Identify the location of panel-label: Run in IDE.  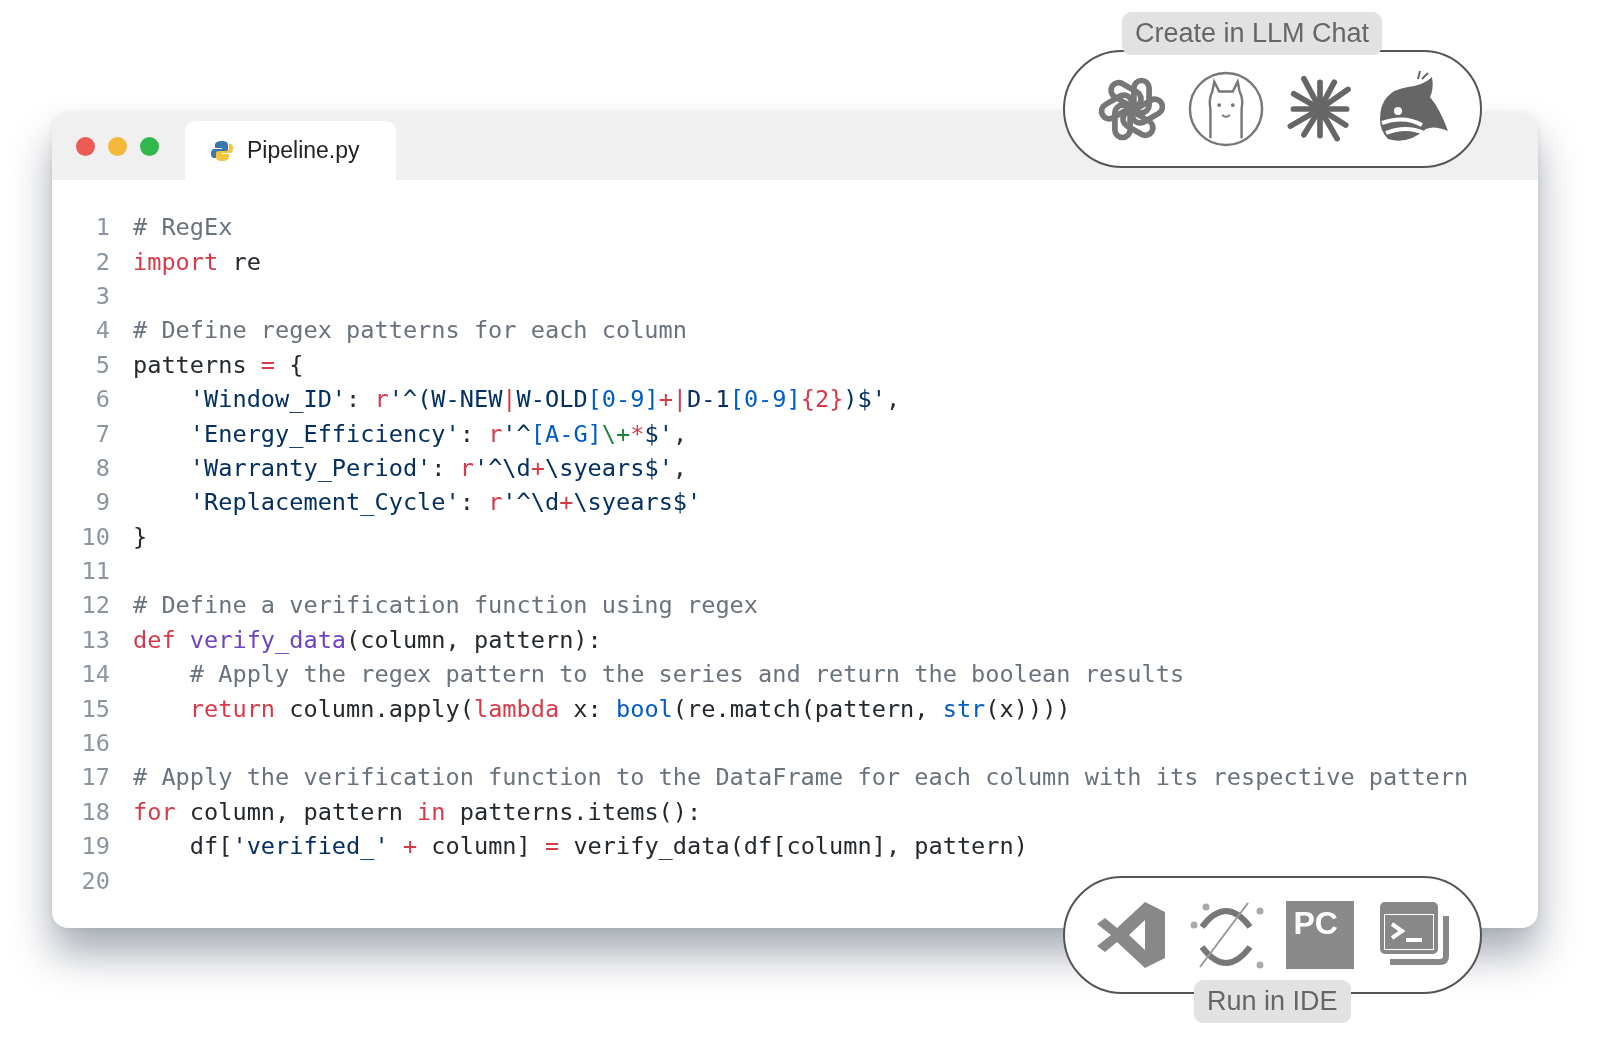
(1272, 1001).